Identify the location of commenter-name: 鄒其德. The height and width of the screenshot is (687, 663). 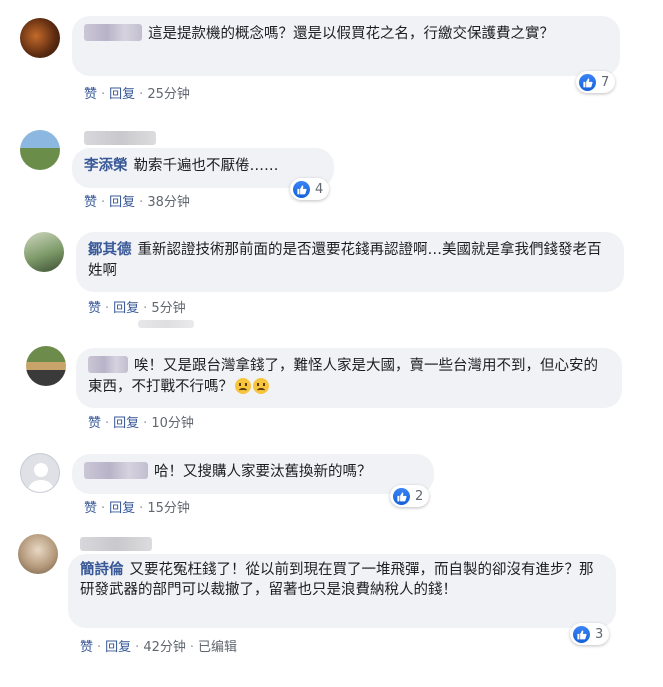
(110, 250).